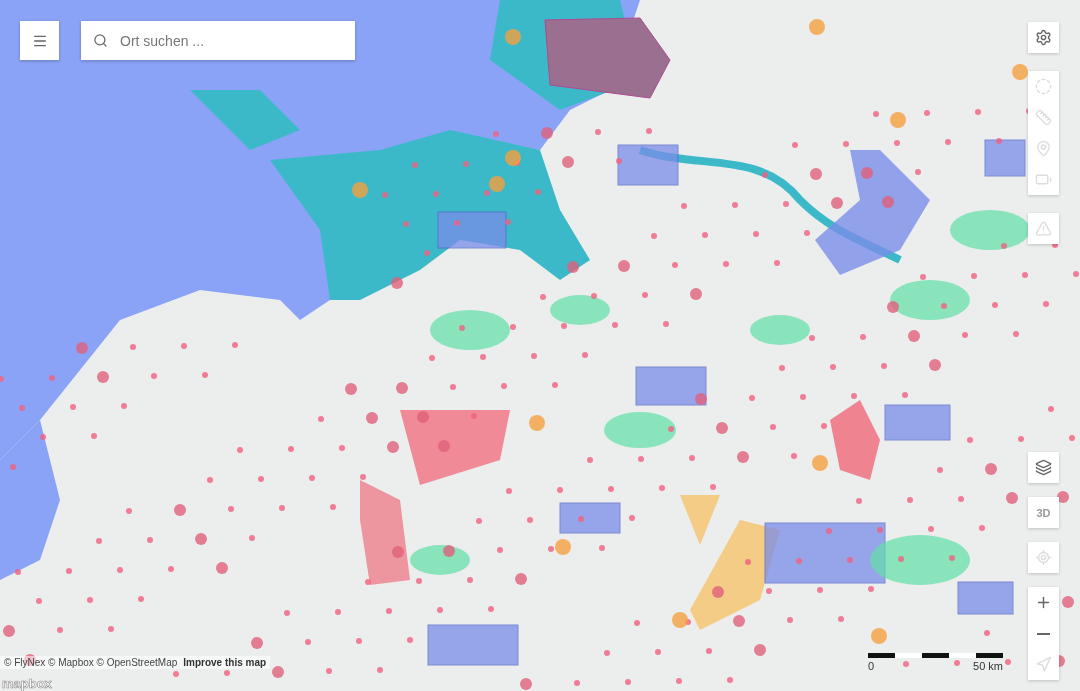 This screenshot has width=1080, height=691. What do you see at coordinates (1043, 467) in the screenshot?
I see `layers-icon` at bounding box center [1043, 467].